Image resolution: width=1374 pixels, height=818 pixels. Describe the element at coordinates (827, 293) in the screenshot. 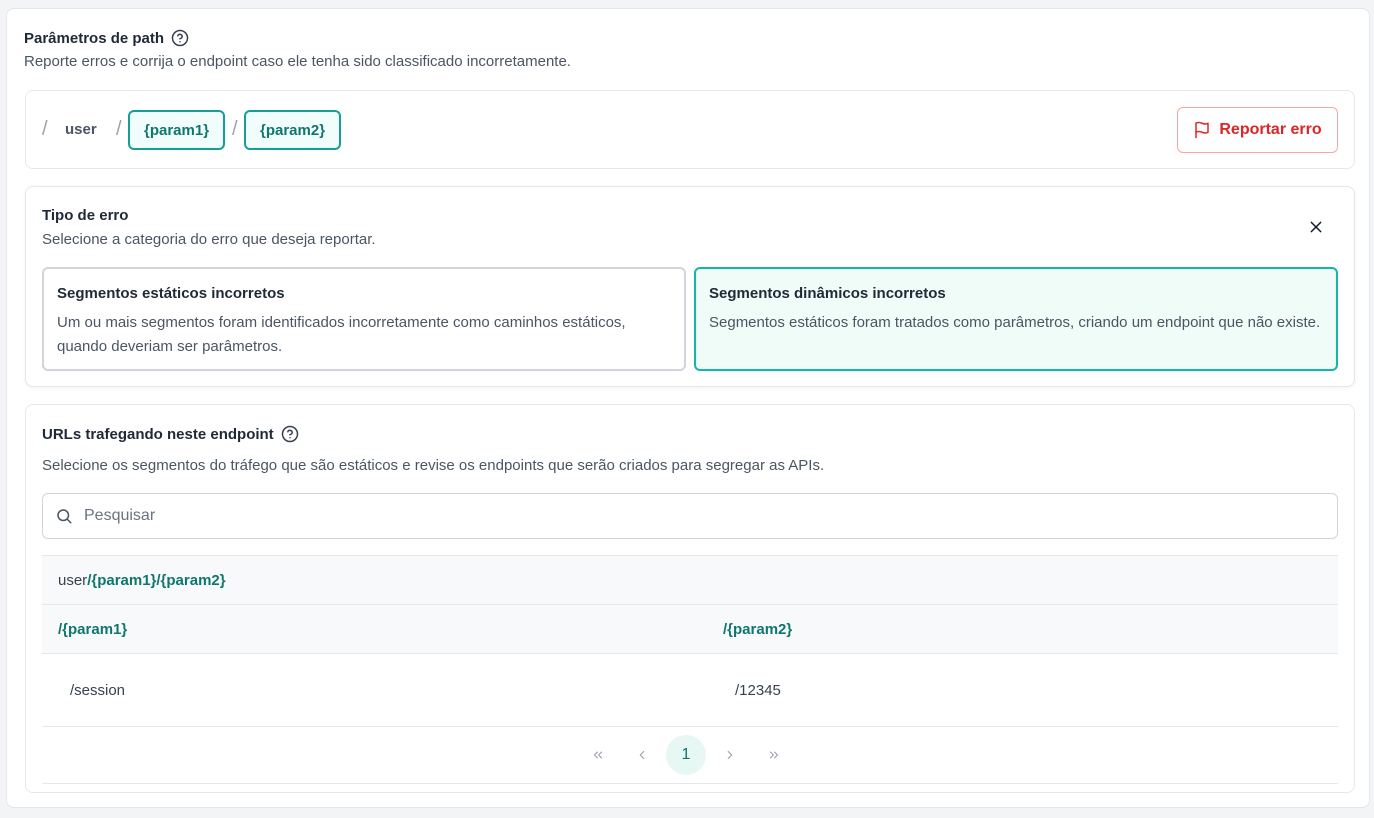

I see `option-title: Segmentos dinâmicos incorretos` at that location.